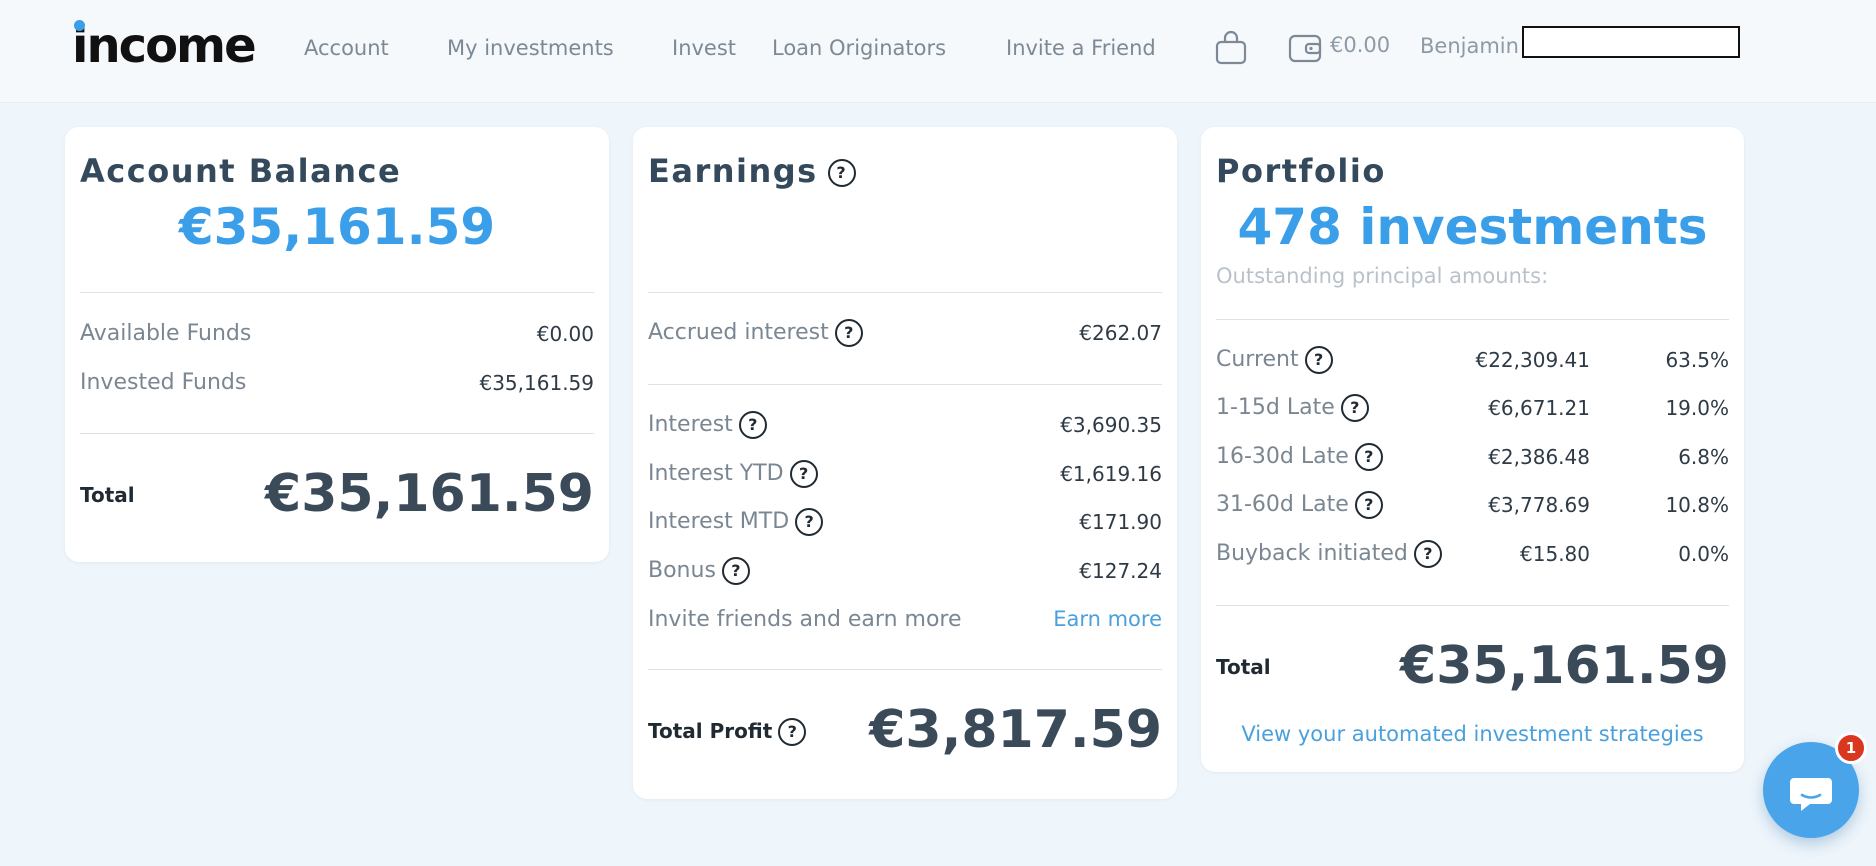 This screenshot has height=866, width=1876. What do you see at coordinates (1305, 48) in the screenshot?
I see `wallet-icon` at bounding box center [1305, 48].